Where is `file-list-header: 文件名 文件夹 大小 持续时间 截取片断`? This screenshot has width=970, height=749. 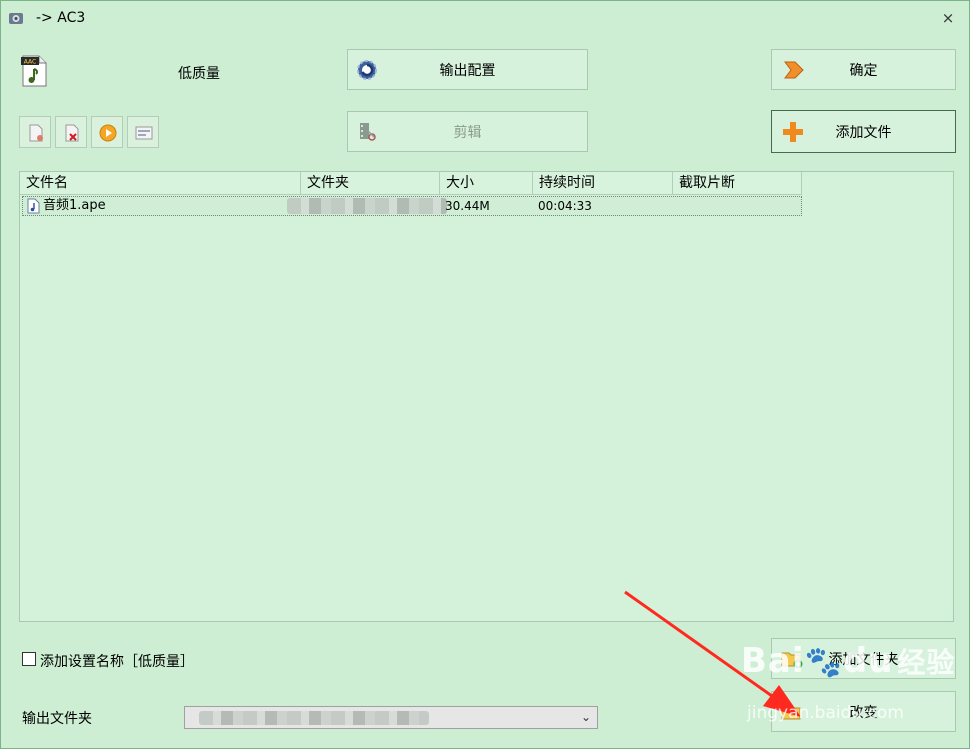
file-list-header: 文件名 文件夹 大小 持续时间 截取片断 is located at coordinates (411, 183).